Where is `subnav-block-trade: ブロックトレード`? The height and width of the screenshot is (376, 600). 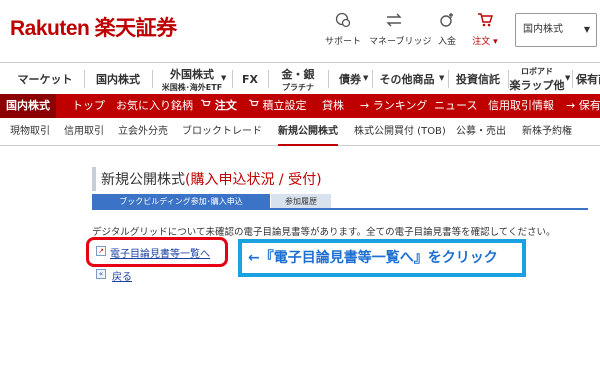
subnav-block-trade: ブロックトレード is located at coordinates (222, 132).